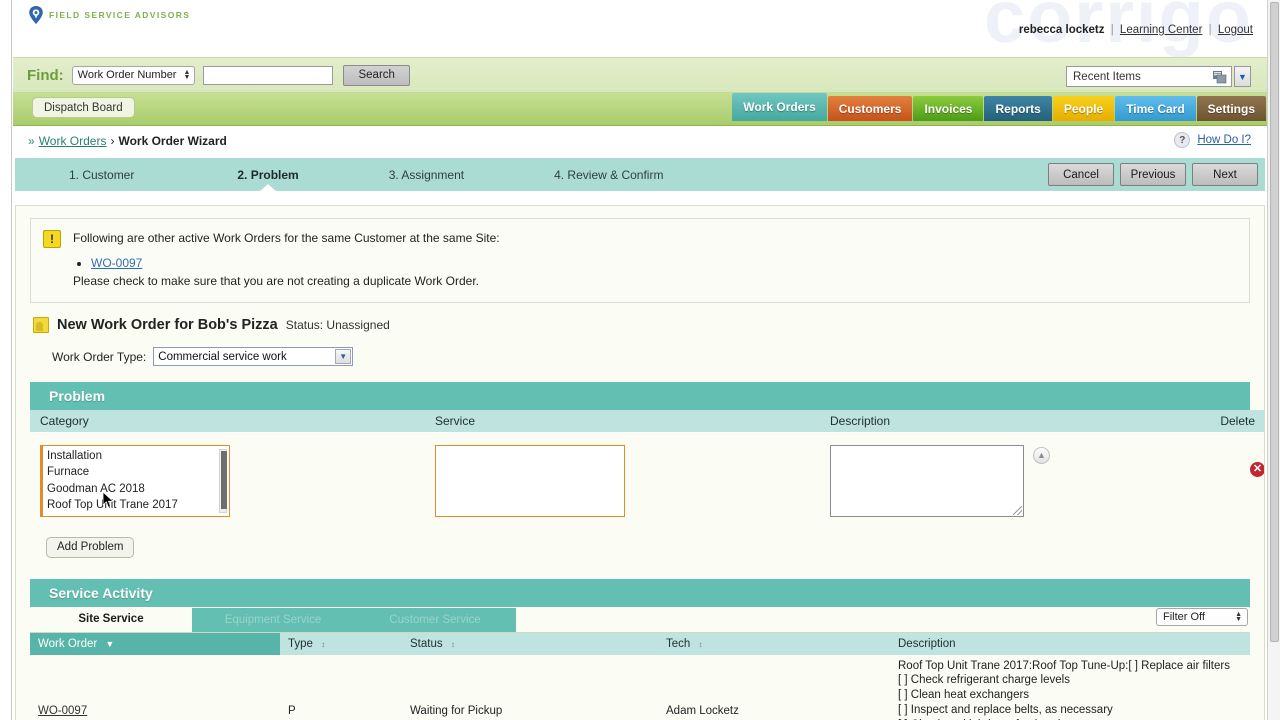 The height and width of the screenshot is (720, 1280). Describe the element at coordinates (41, 325) in the screenshot. I see `work-order-icon` at that location.